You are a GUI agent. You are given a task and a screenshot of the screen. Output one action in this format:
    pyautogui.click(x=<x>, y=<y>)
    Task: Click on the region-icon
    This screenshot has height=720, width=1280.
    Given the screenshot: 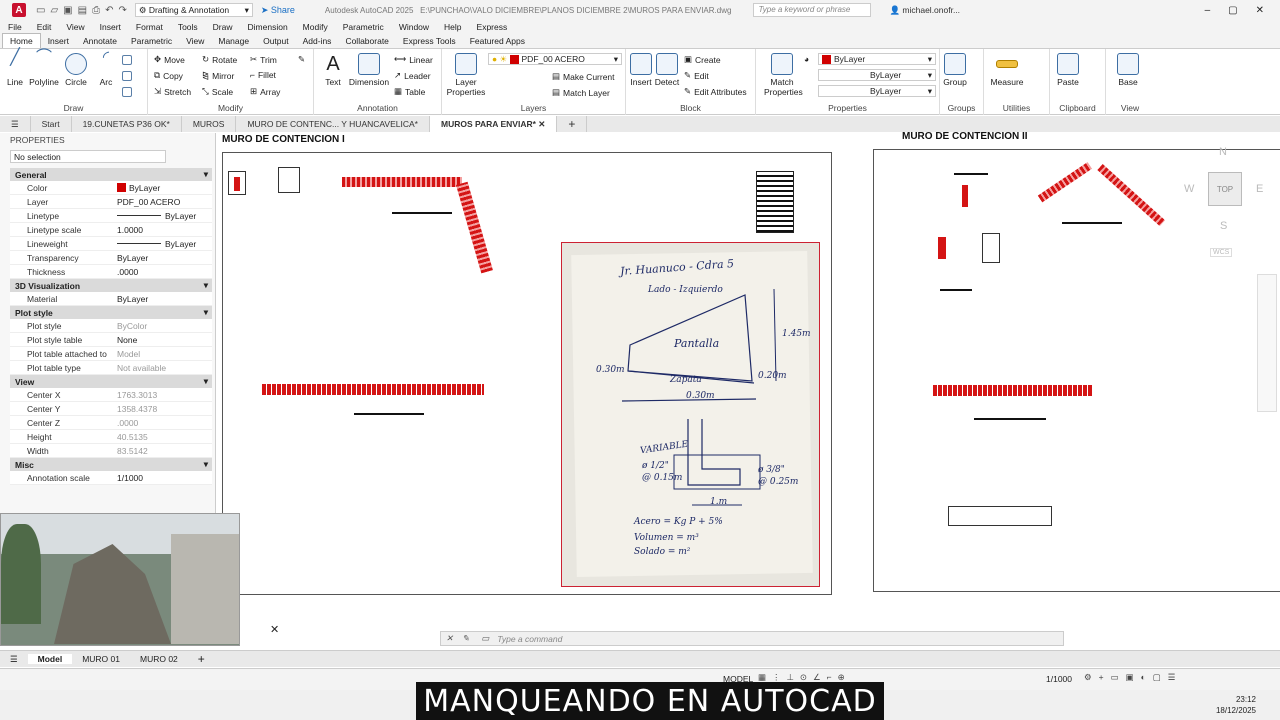 What is the action you would take?
    pyautogui.click(x=127, y=92)
    